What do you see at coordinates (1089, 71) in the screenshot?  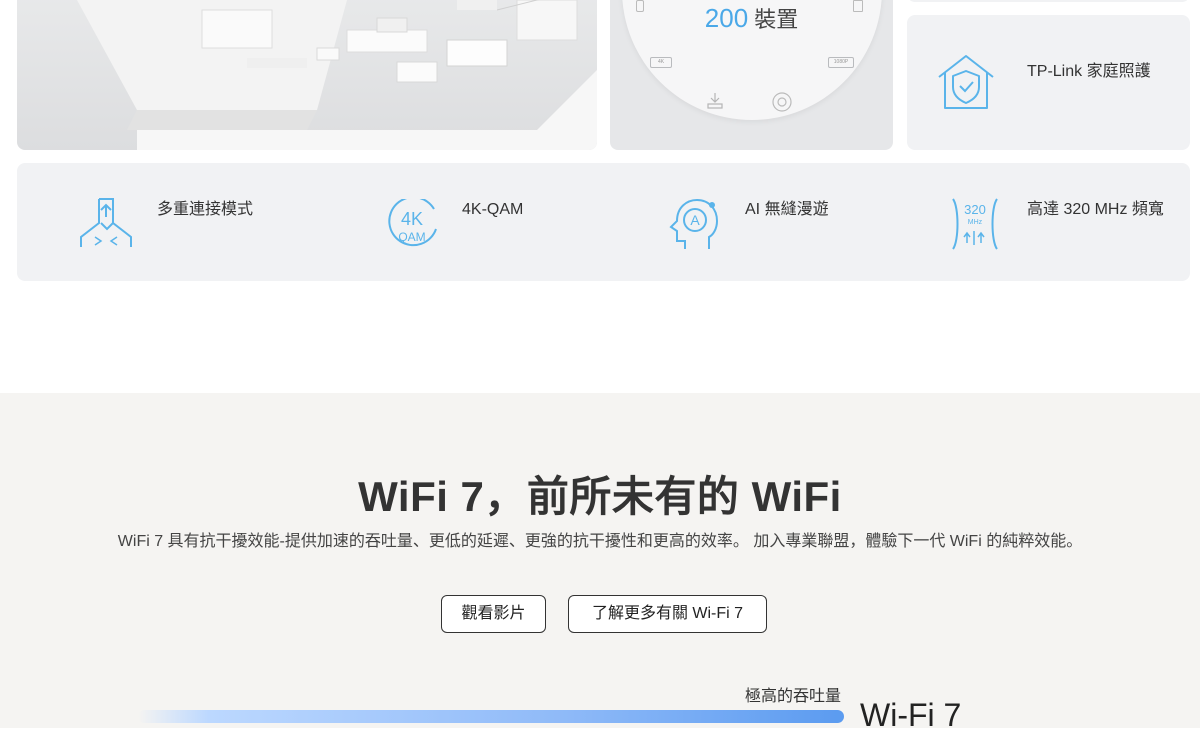 I see `home-care-label: TP-Link 家庭照護` at bounding box center [1089, 71].